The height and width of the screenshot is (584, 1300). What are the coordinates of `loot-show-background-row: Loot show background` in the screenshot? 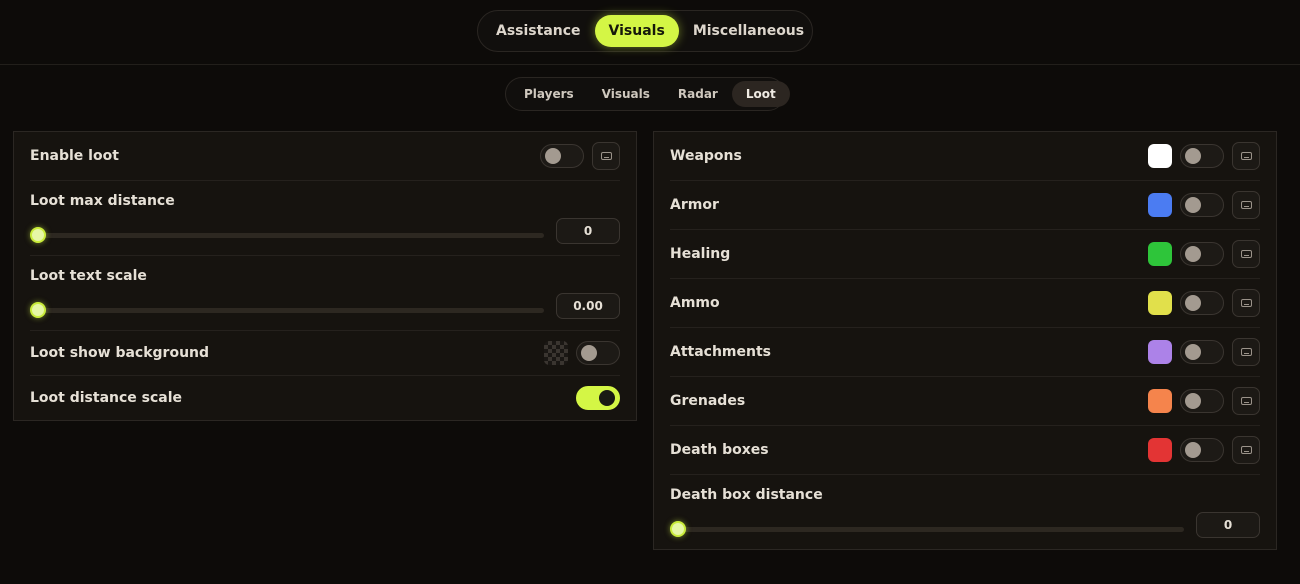 It's located at (325, 353).